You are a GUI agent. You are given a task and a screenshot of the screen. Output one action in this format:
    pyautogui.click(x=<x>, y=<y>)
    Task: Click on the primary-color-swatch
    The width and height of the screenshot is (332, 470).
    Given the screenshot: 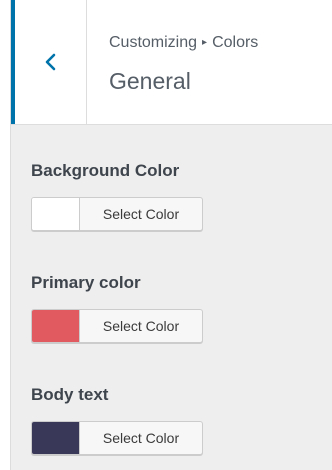 What is the action you would take?
    pyautogui.click(x=56, y=326)
    